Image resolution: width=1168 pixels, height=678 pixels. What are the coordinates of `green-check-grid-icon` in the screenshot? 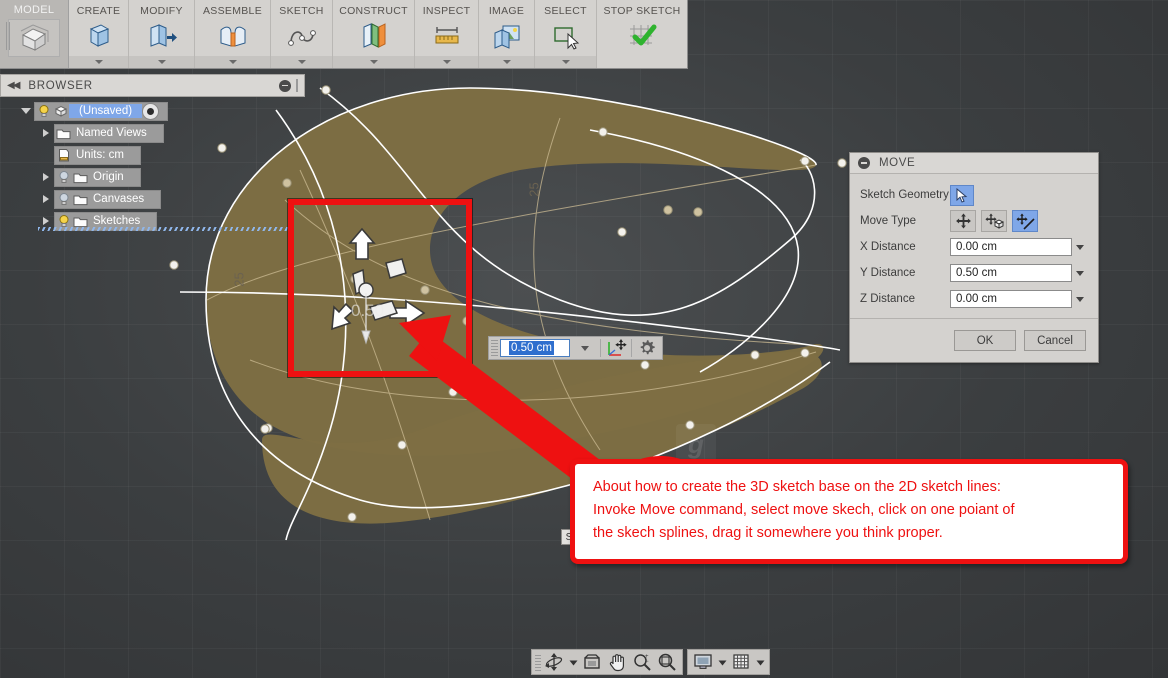 It's located at (642, 36).